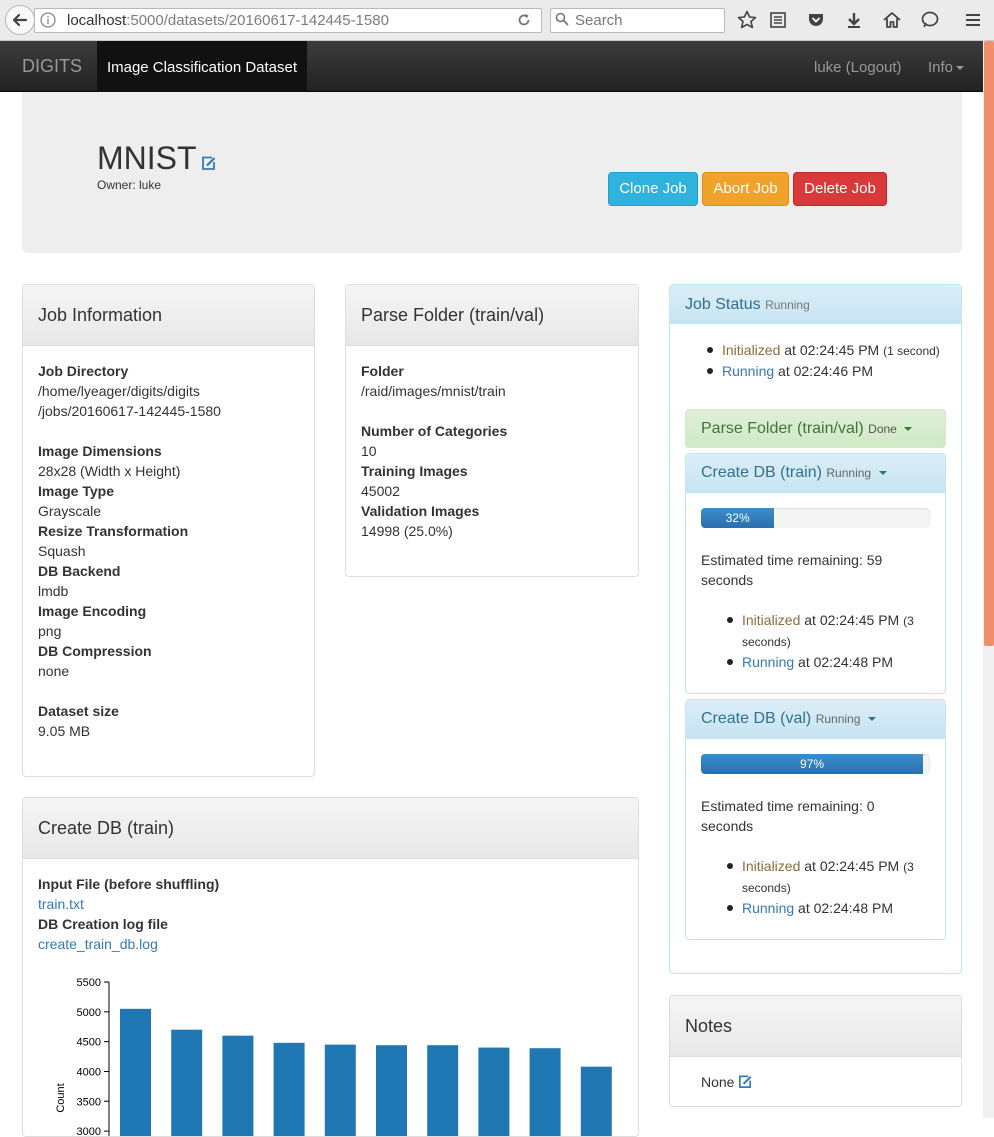 The height and width of the screenshot is (1137, 994). I want to click on job-directory-value-1: /home/lyeager/digits/digits, so click(119, 391).